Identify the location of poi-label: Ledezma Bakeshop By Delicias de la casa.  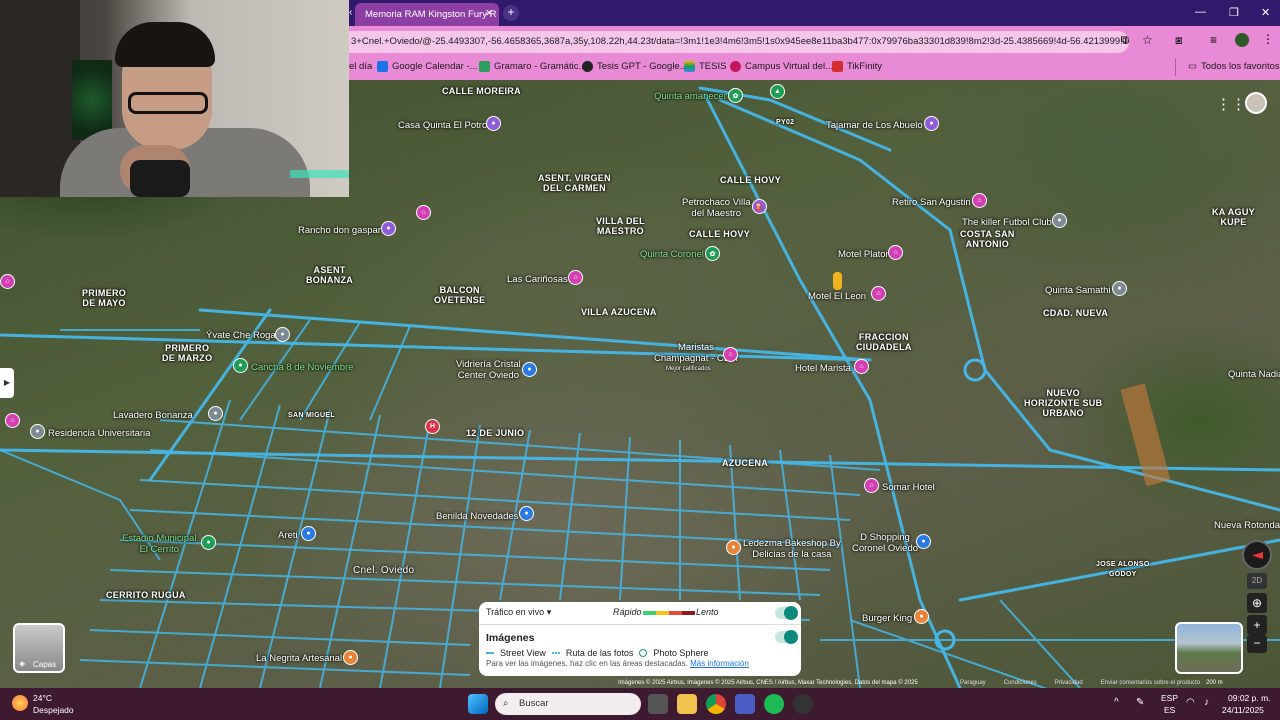
(792, 549).